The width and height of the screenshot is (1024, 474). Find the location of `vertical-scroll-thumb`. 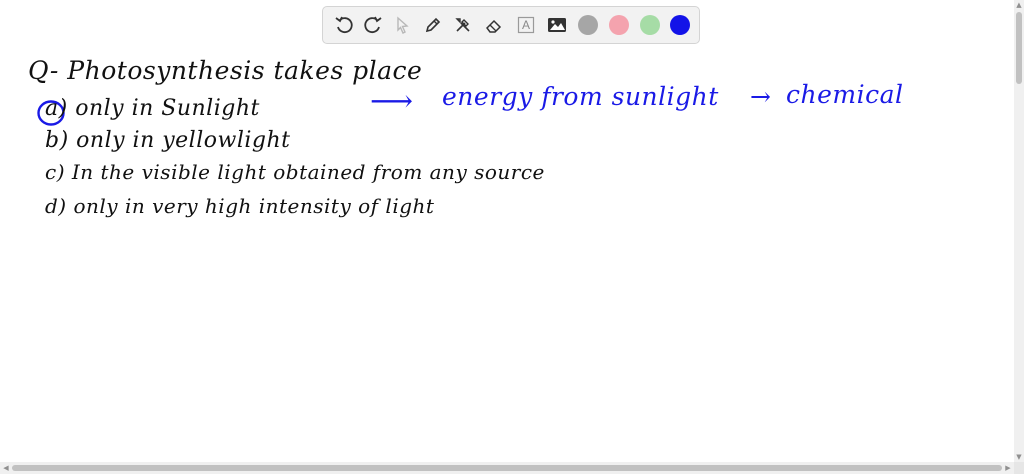

vertical-scroll-thumb is located at coordinates (1019, 48).